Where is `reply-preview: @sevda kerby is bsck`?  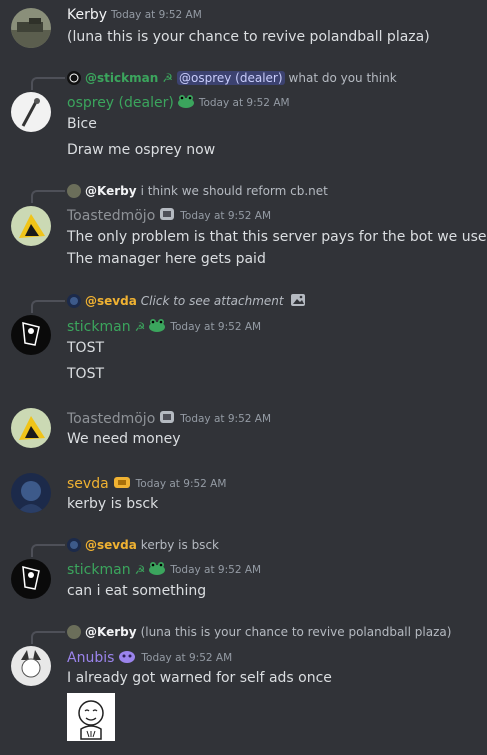
reply-preview: @sevda kerby is bsck is located at coordinates (143, 545).